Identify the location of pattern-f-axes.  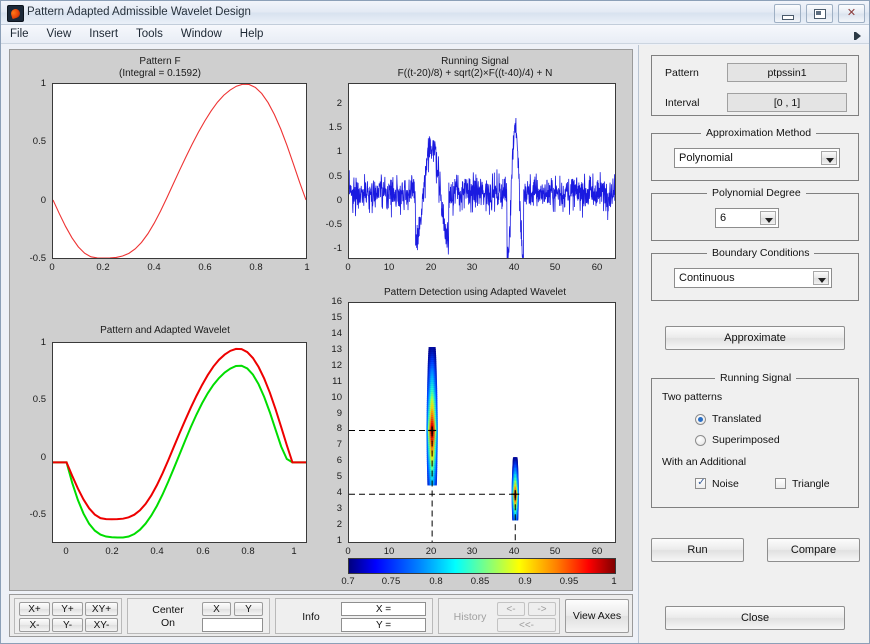
(179, 171).